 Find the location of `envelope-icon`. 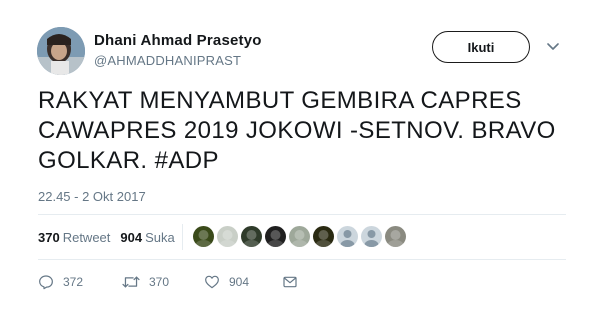

envelope-icon is located at coordinates (290, 282).